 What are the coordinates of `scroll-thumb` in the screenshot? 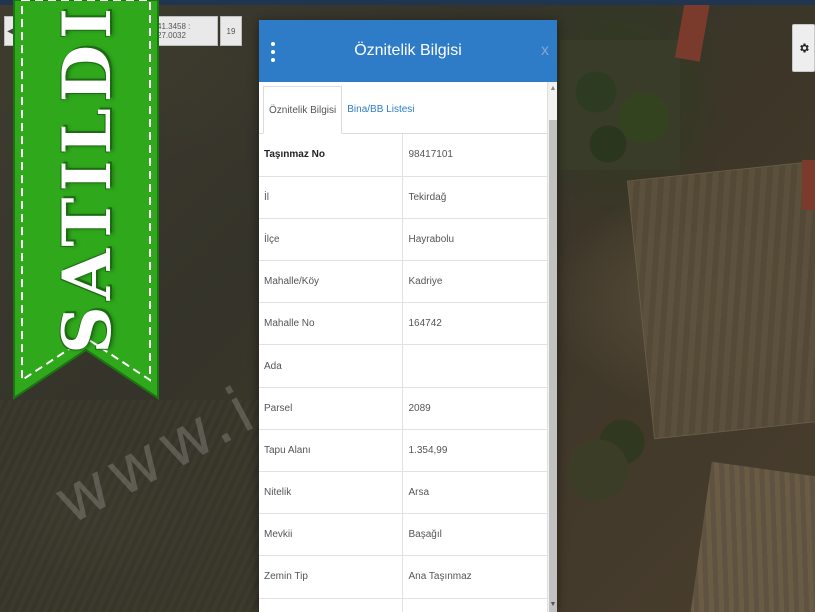 It's located at (553, 366).